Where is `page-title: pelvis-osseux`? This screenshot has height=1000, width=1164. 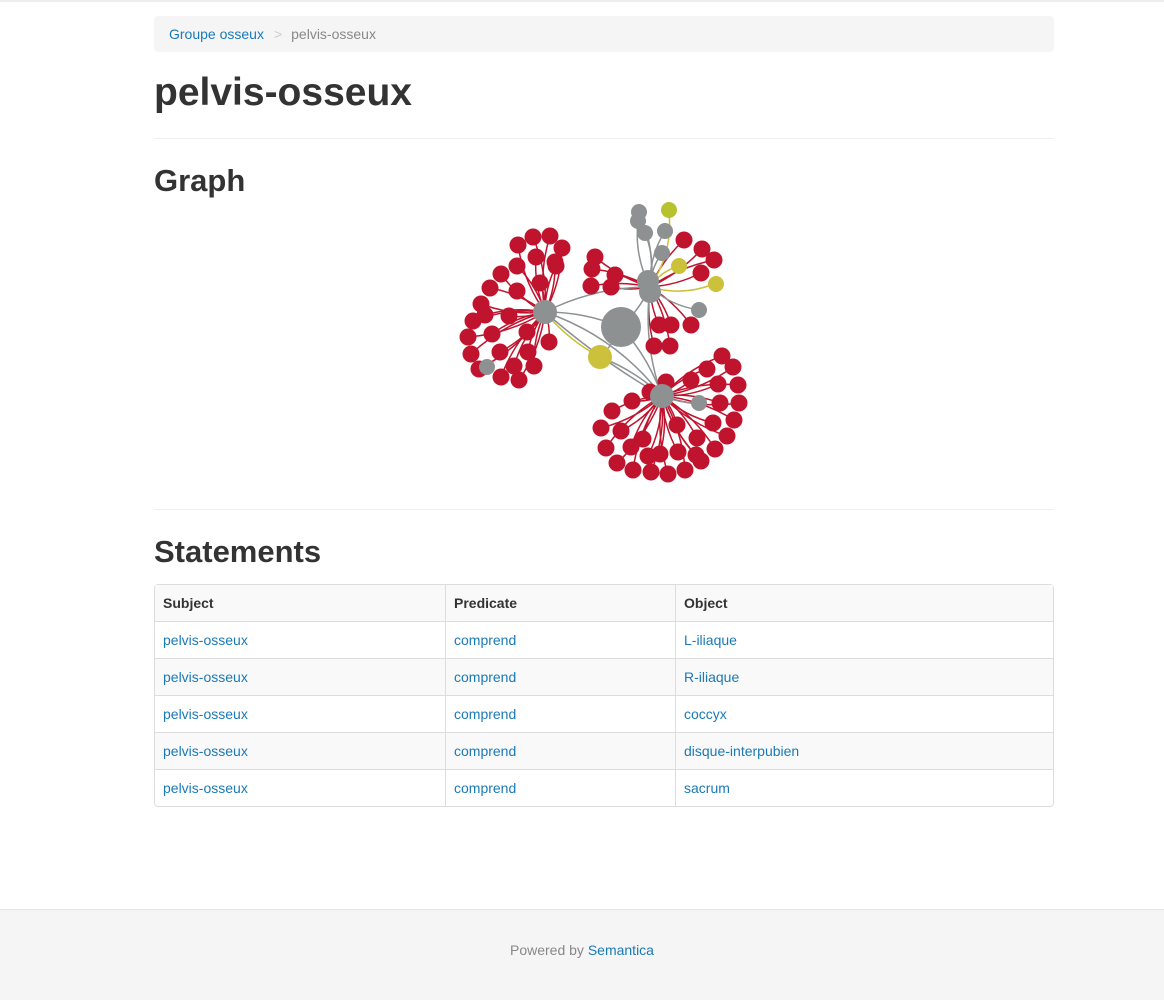 page-title: pelvis-osseux is located at coordinates (283, 92).